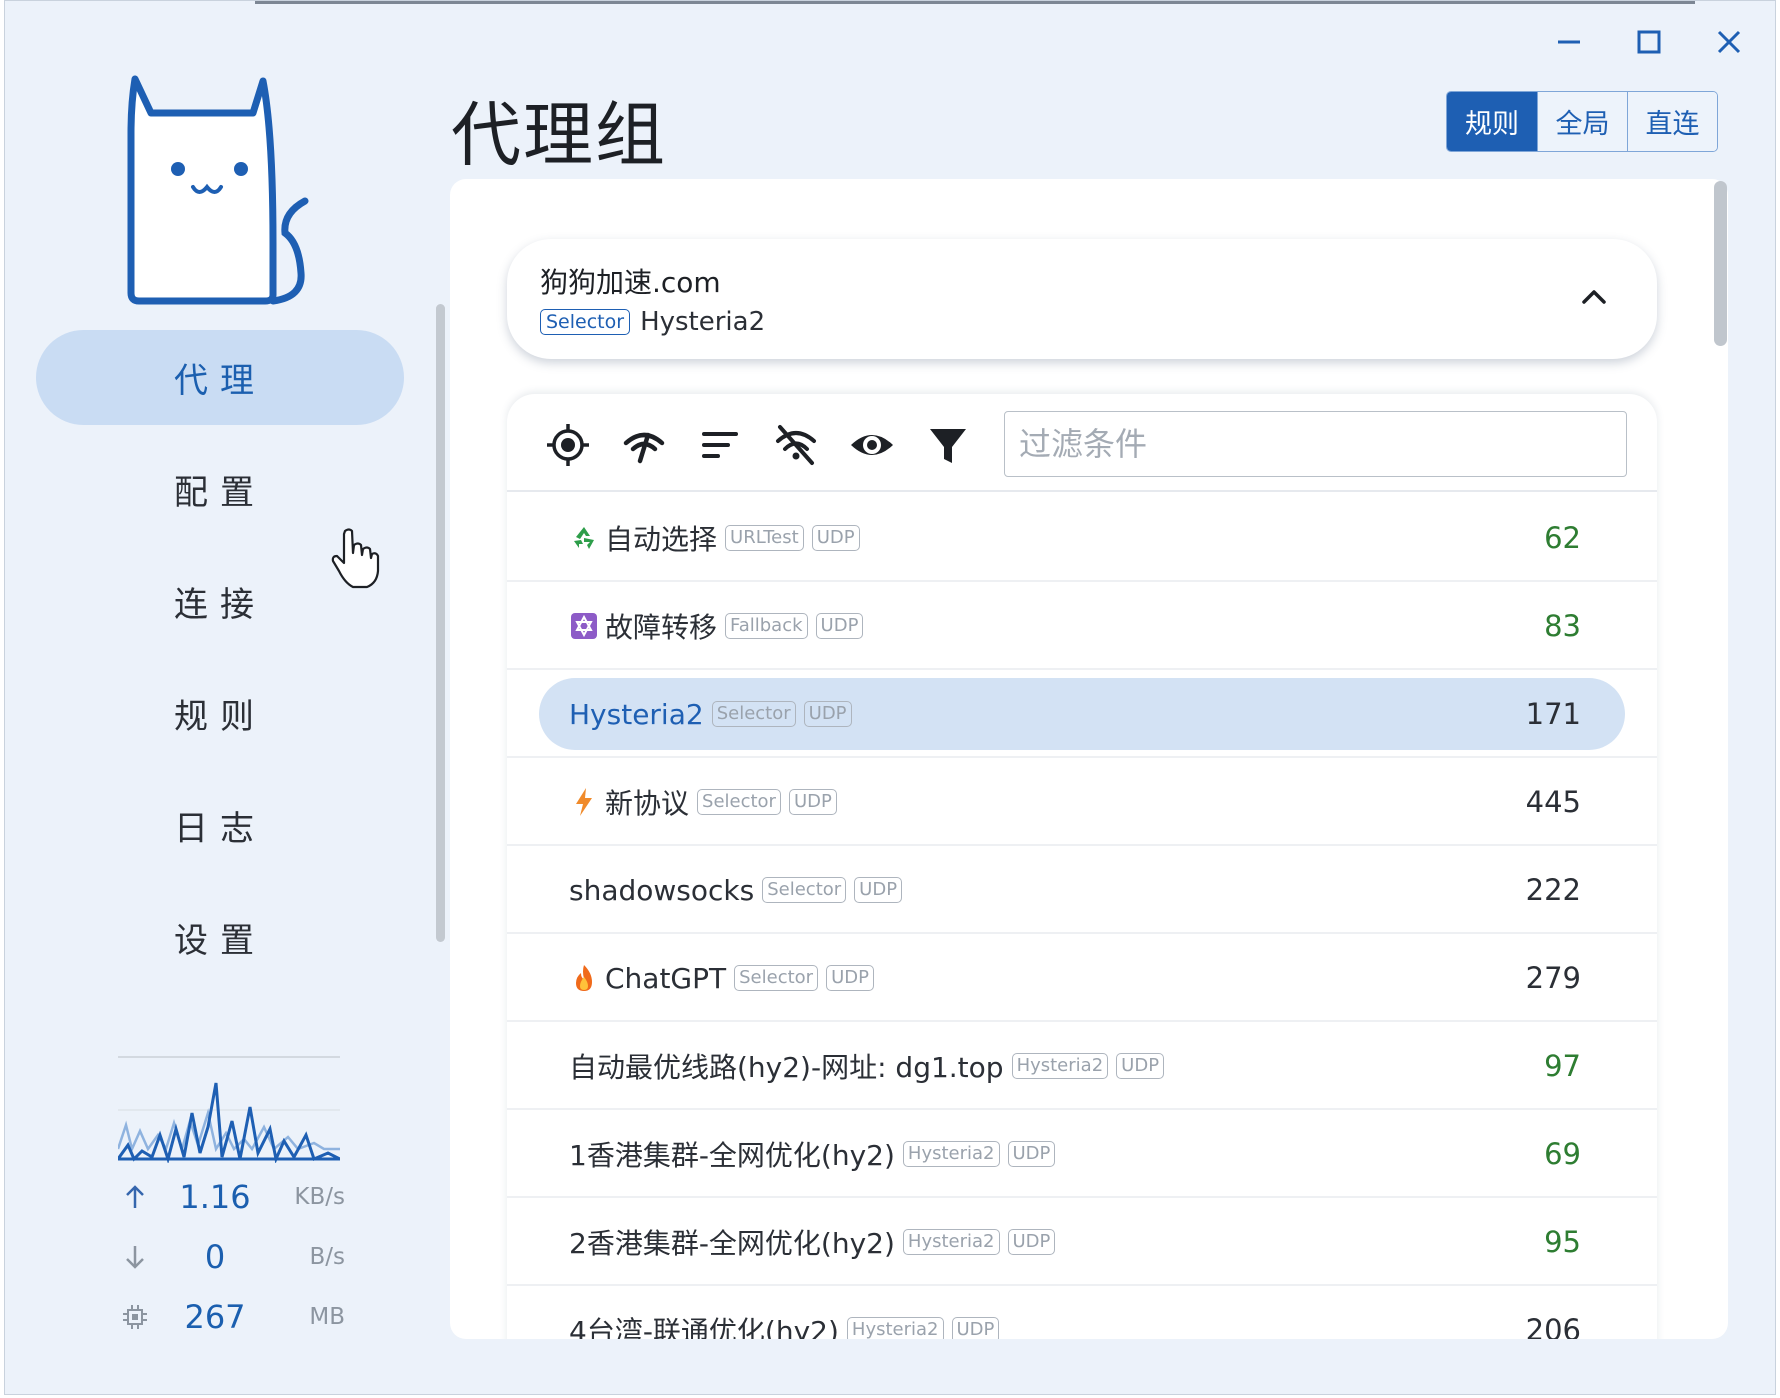 This screenshot has width=1780, height=1398. I want to click on sidebar-item-settings: 设置, so click(220, 937).